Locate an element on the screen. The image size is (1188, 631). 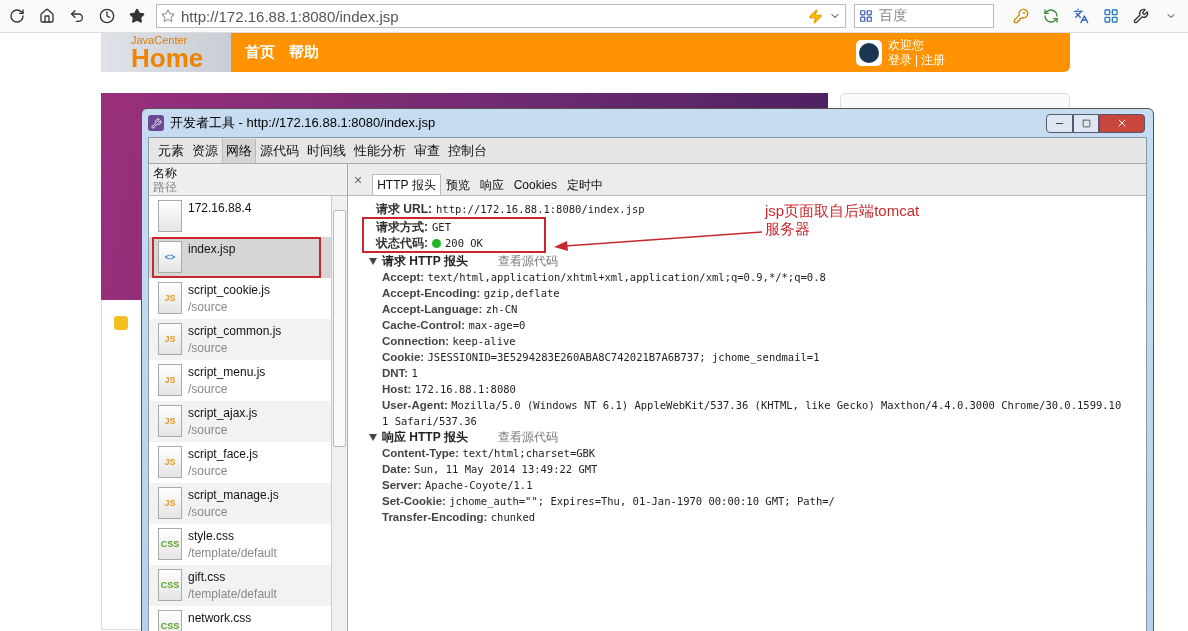
path-column-label: 路径 is located at coordinates (165, 186).